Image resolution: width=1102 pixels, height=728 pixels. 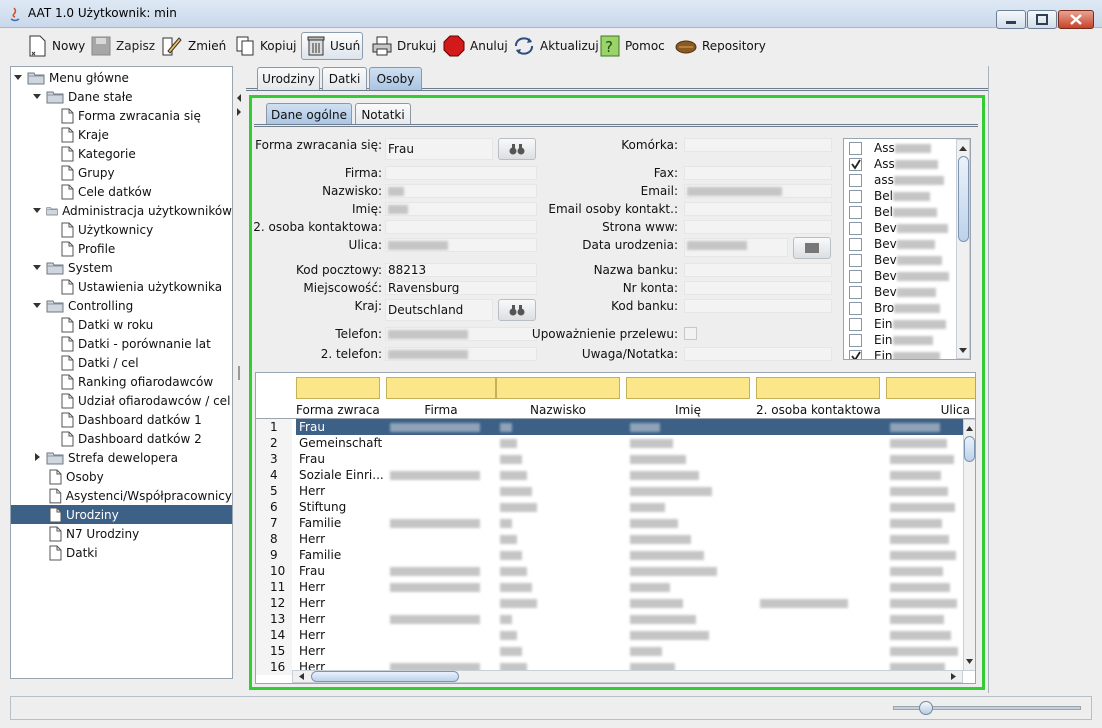 I want to click on table-row: 7 Familie, so click(x=610, y=523).